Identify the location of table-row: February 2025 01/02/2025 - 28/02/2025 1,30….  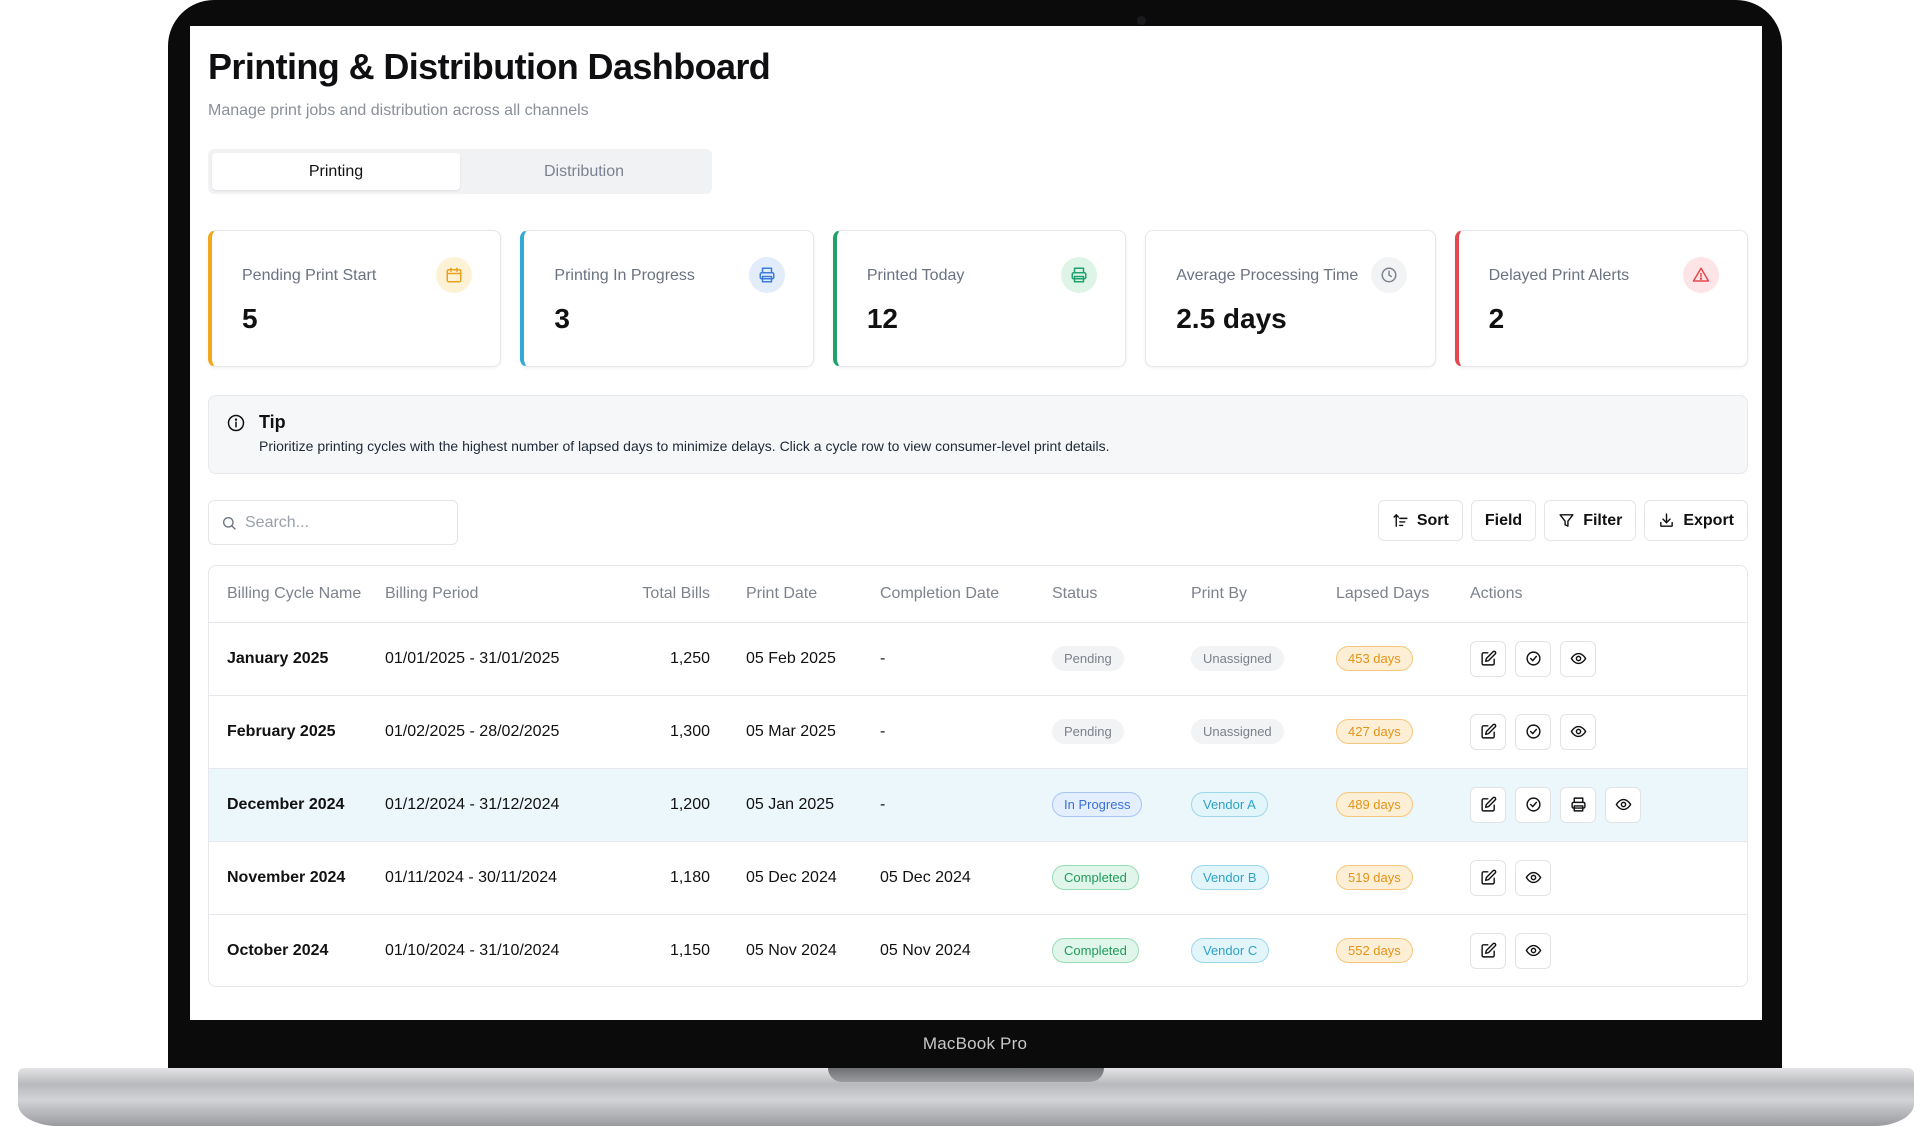
(978, 732).